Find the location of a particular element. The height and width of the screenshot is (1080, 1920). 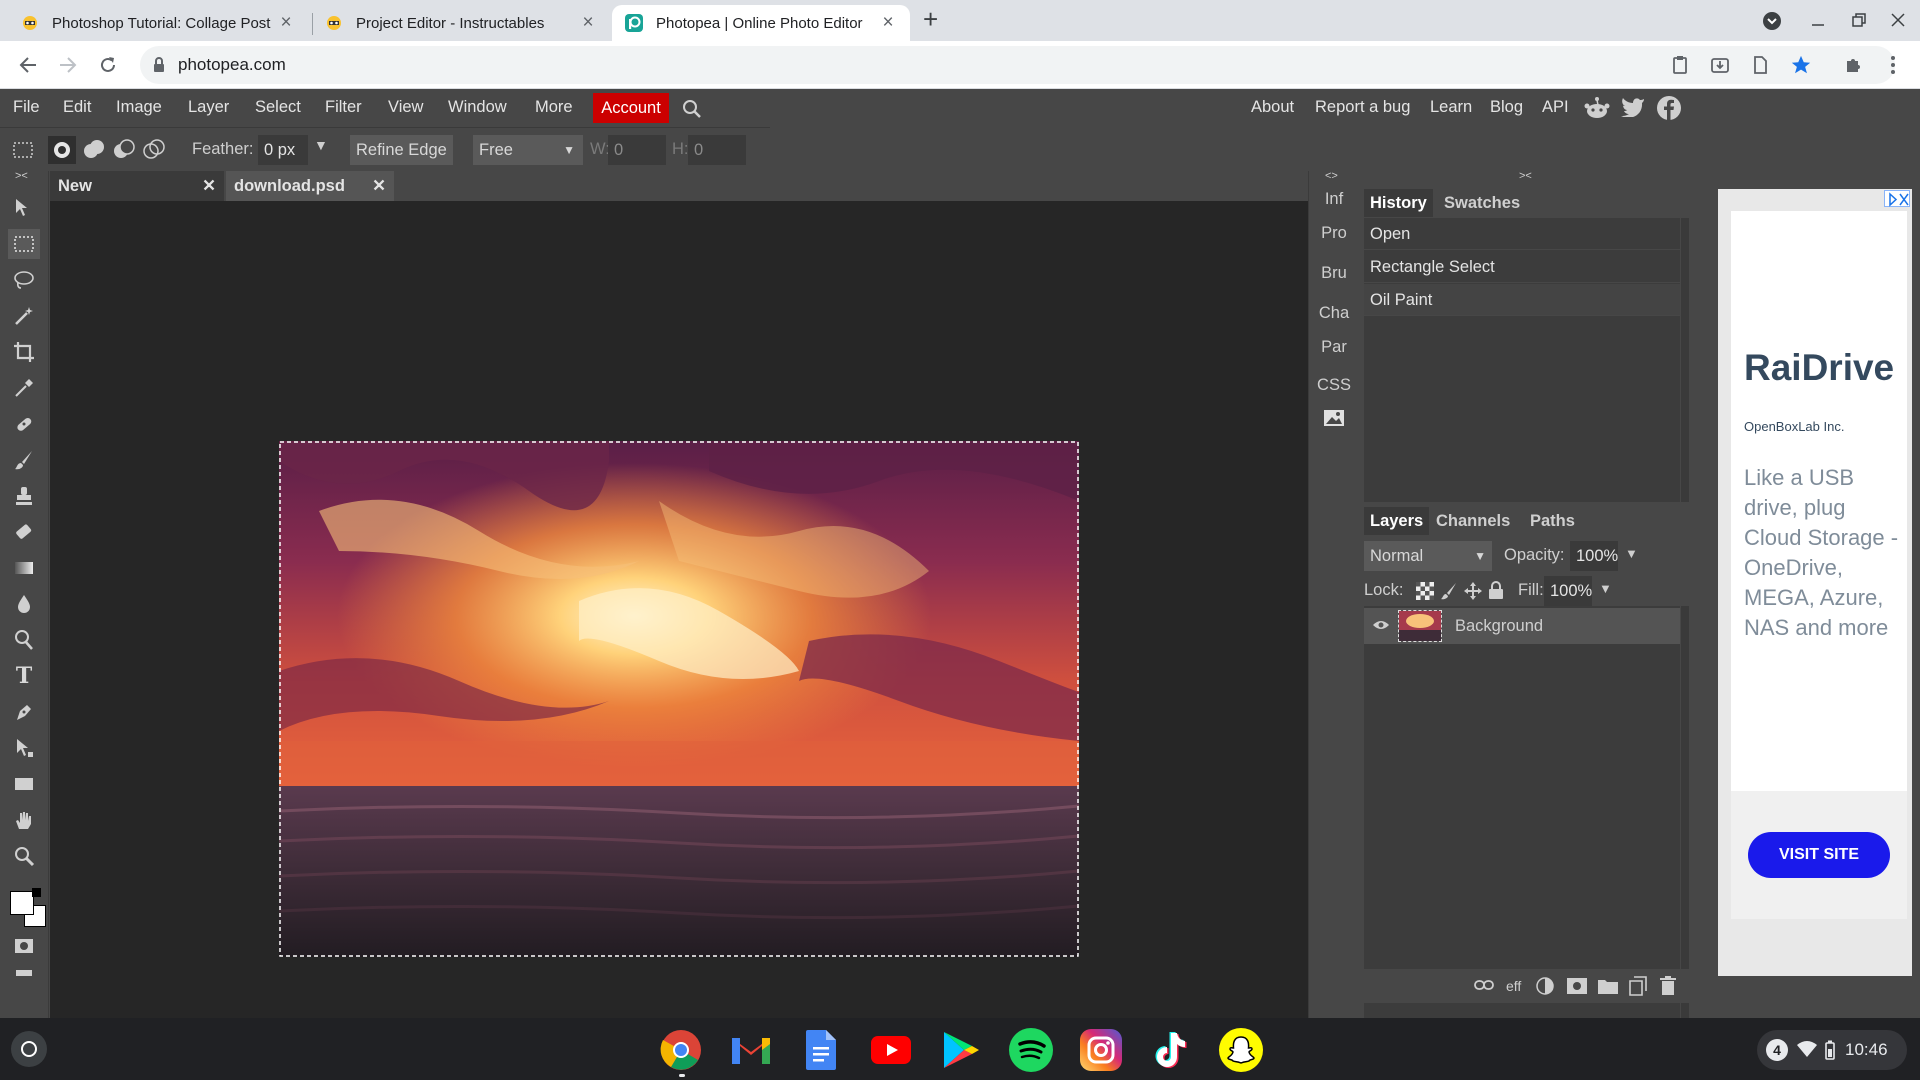

feather-dropdown-icon: ▼ is located at coordinates (321, 145).